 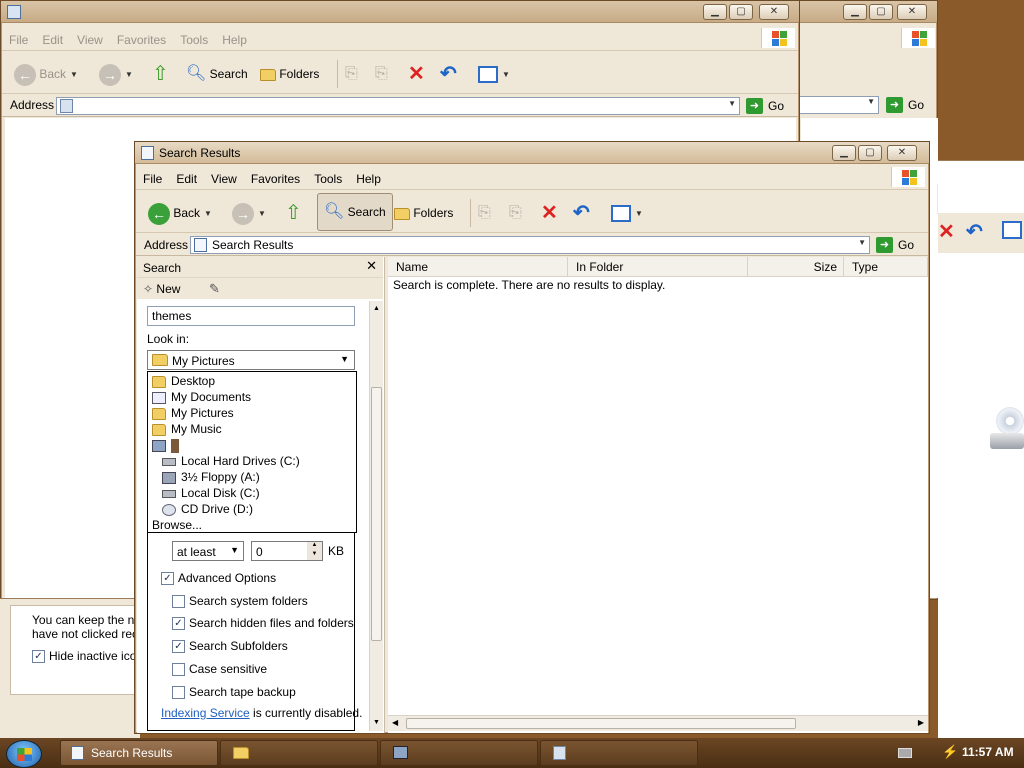 I want to click on search-companion-icon: ✎, so click(x=214, y=289).